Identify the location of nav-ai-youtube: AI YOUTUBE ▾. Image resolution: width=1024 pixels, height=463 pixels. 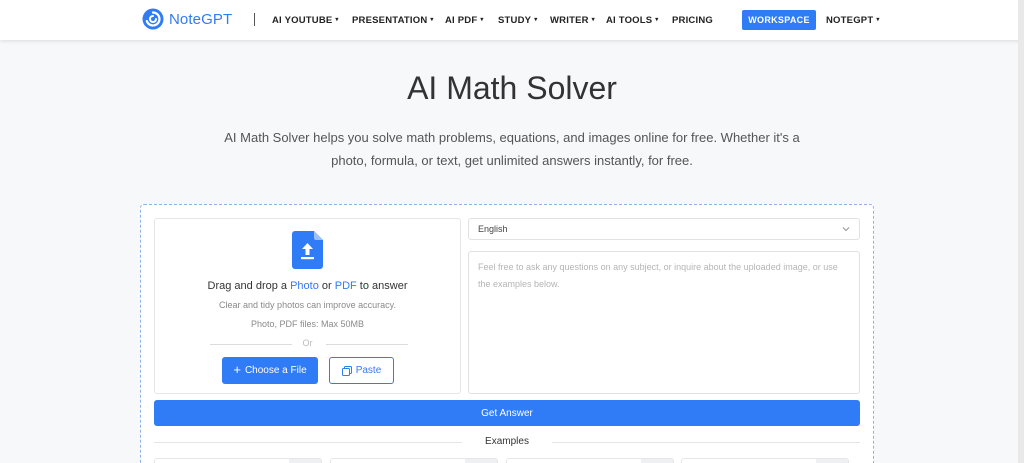
(305, 20).